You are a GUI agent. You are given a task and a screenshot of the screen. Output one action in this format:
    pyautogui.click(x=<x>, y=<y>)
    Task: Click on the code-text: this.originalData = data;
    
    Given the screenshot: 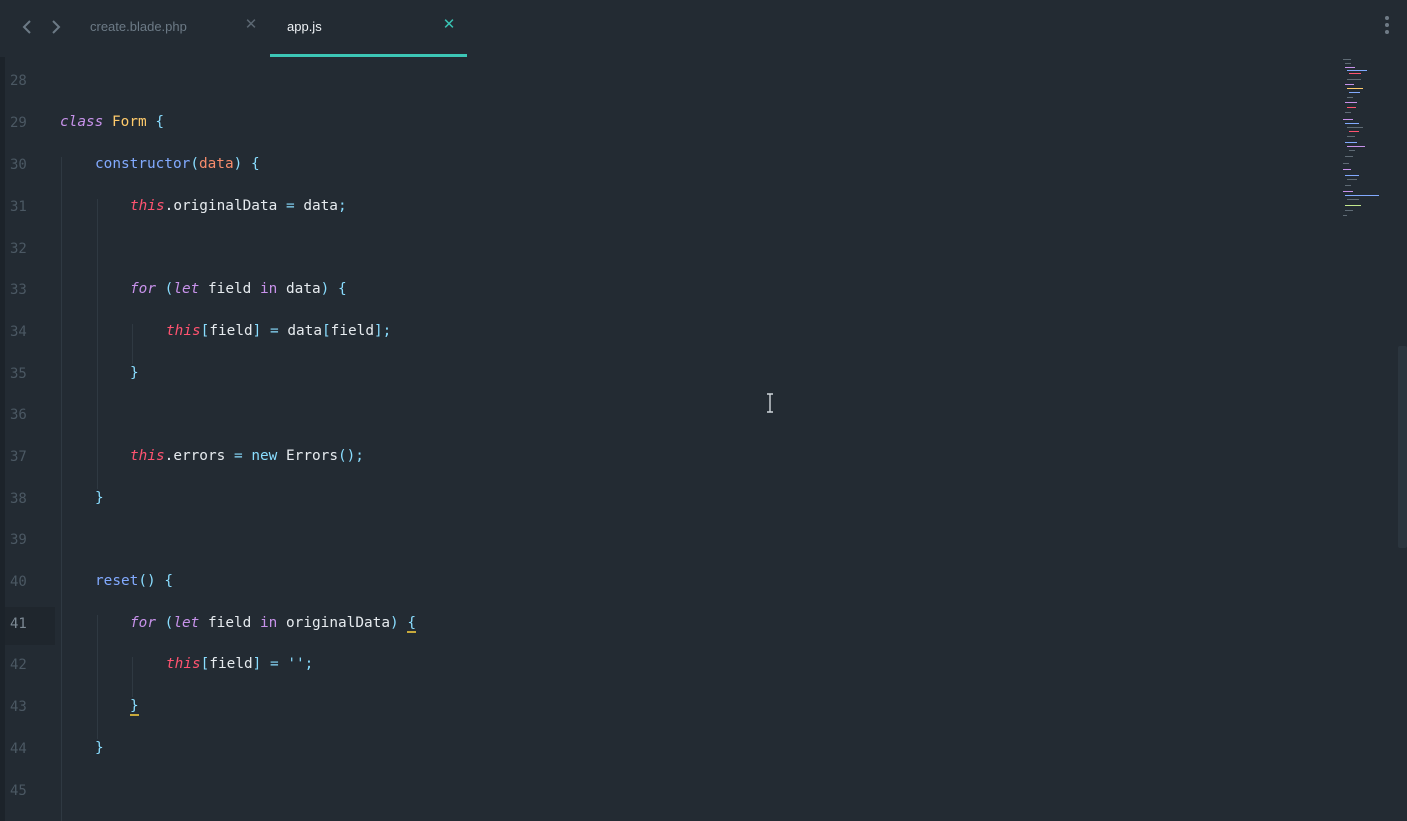 What is the action you would take?
    pyautogui.click(x=238, y=206)
    